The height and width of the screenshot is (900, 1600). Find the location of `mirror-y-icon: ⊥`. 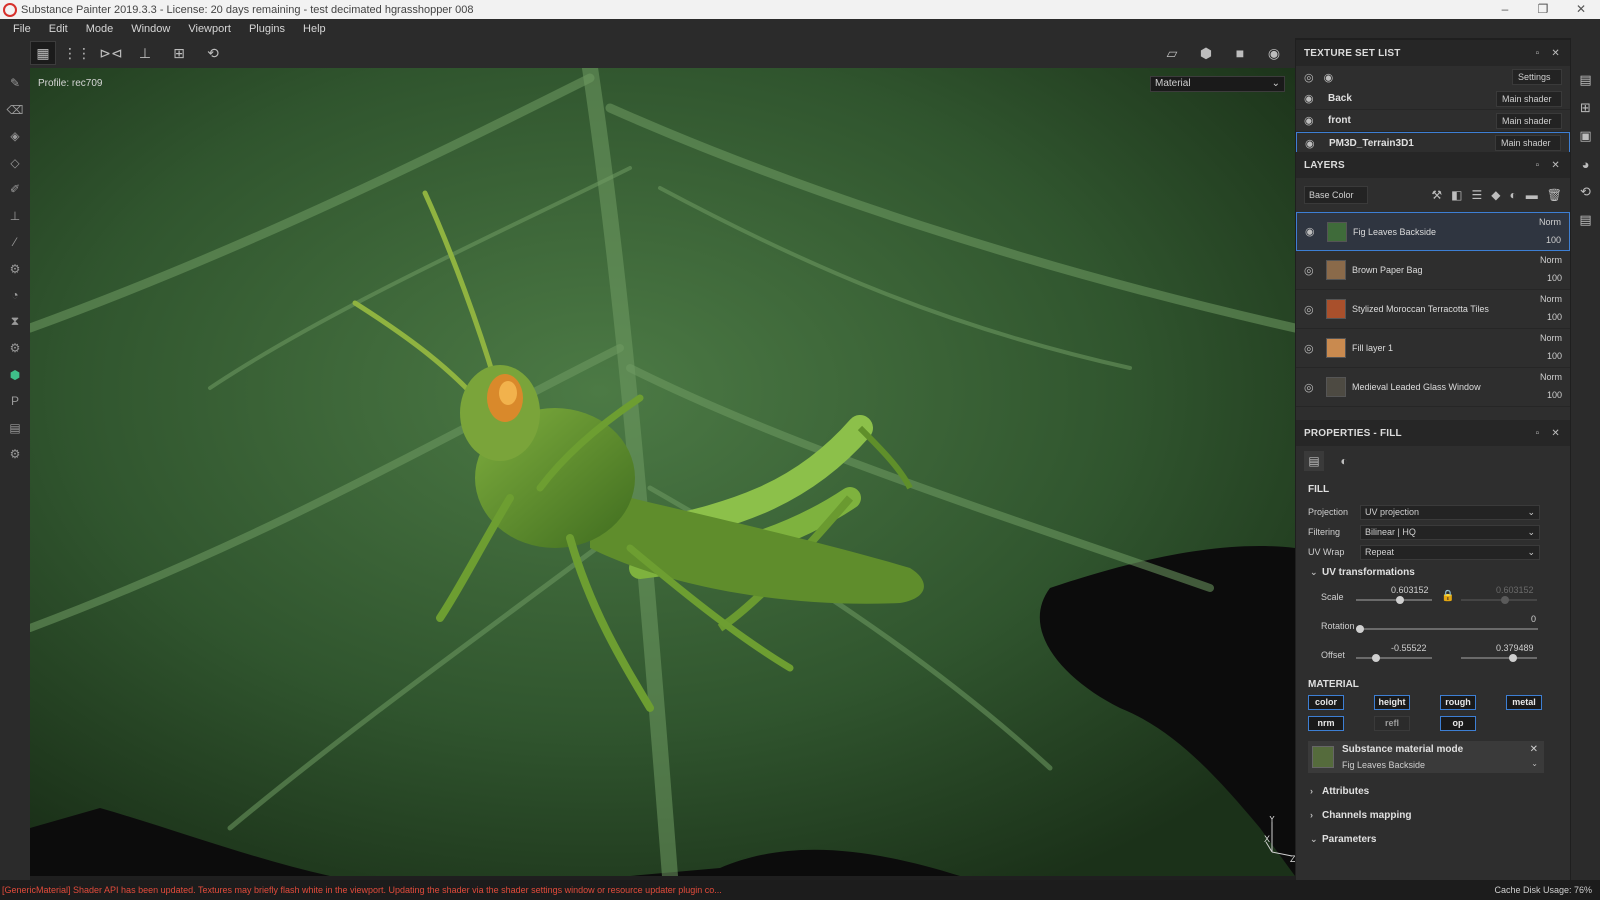

mirror-y-icon: ⊥ is located at coordinates (145, 53).